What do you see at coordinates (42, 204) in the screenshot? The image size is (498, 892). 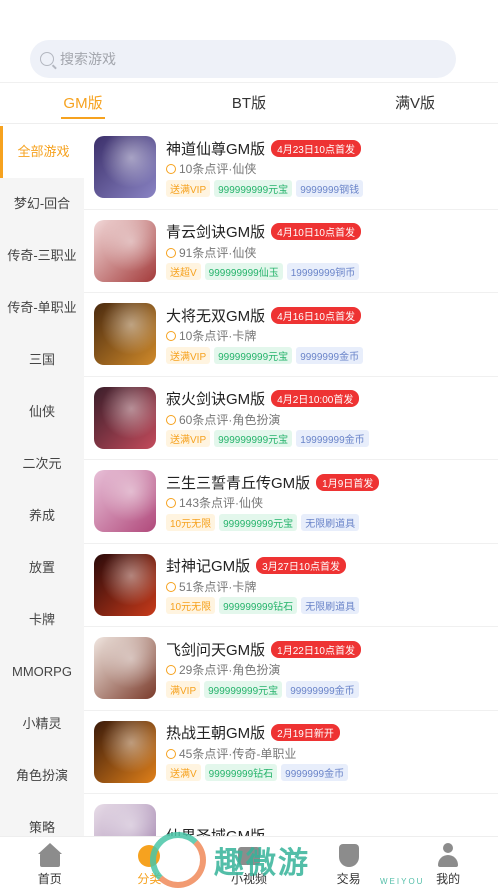 I see `sidebar-item-menghuan: 梦幻-回合` at bounding box center [42, 204].